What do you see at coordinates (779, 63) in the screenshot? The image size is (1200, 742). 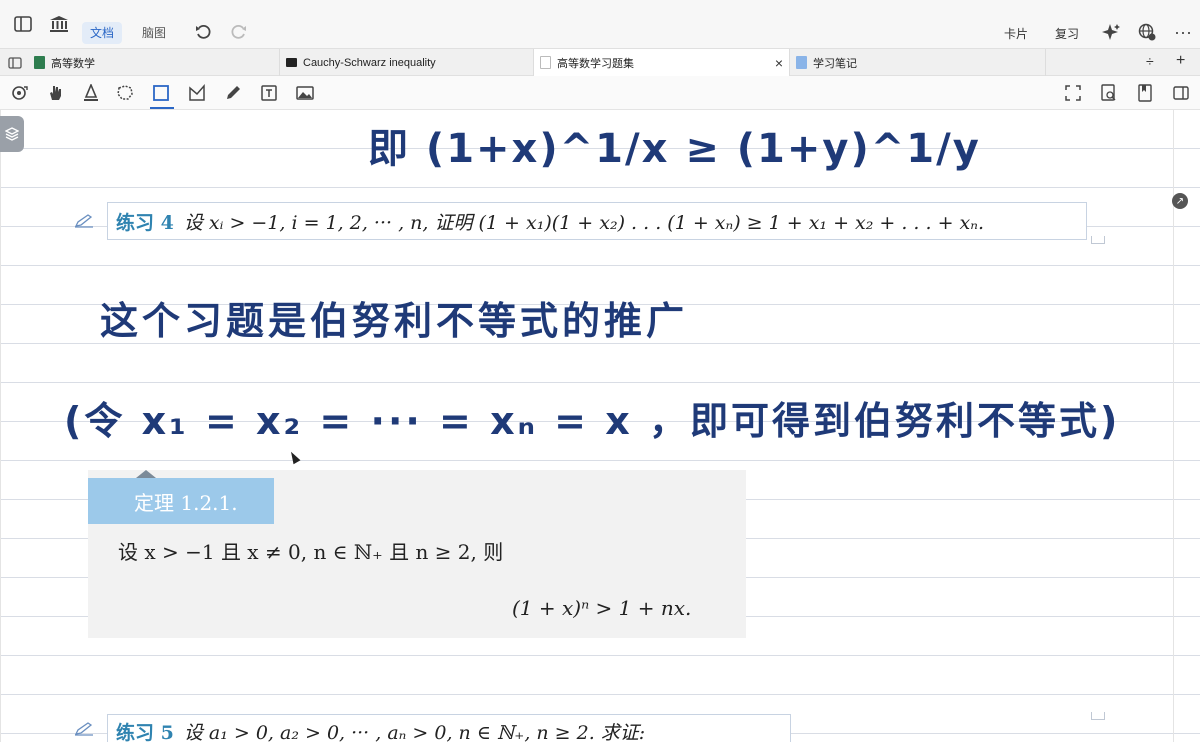 I see `close-tab-icon: ×` at bounding box center [779, 63].